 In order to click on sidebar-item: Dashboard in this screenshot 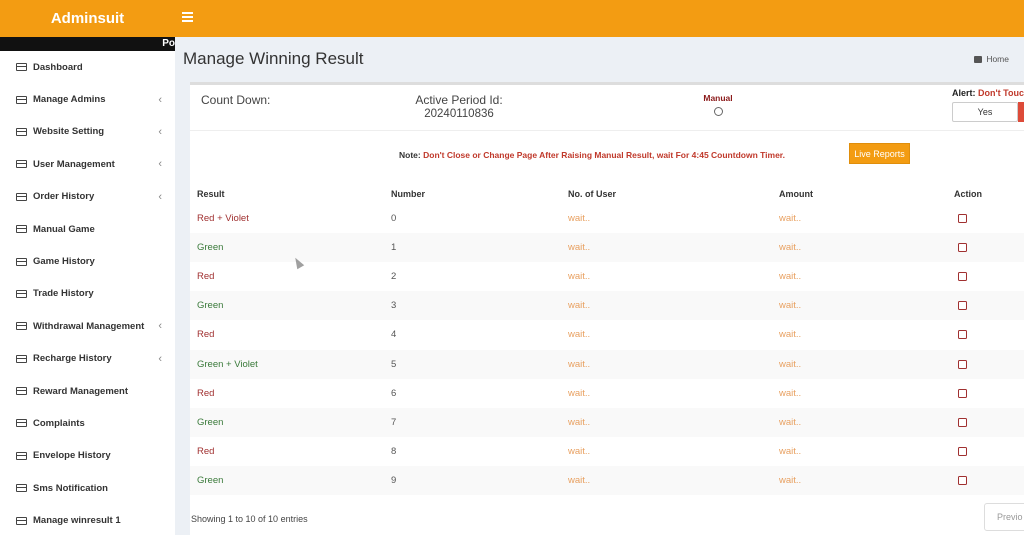, I will do `click(87, 67)`.